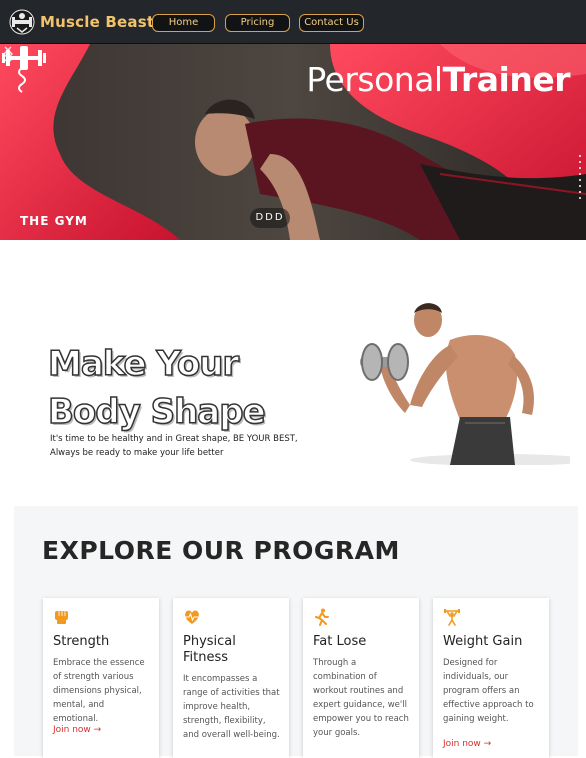  I want to click on body-shape-title-line2: Body Shape, so click(156, 412).